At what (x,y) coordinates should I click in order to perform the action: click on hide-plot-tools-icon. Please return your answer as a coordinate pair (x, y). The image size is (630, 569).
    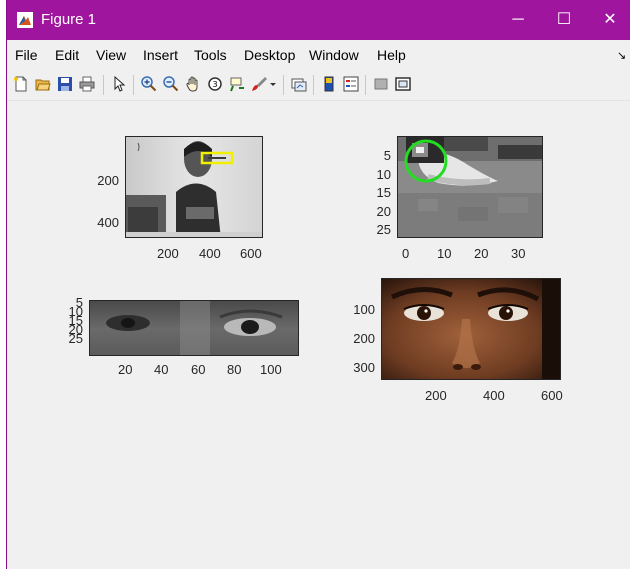
    Looking at the image, I should click on (381, 84).